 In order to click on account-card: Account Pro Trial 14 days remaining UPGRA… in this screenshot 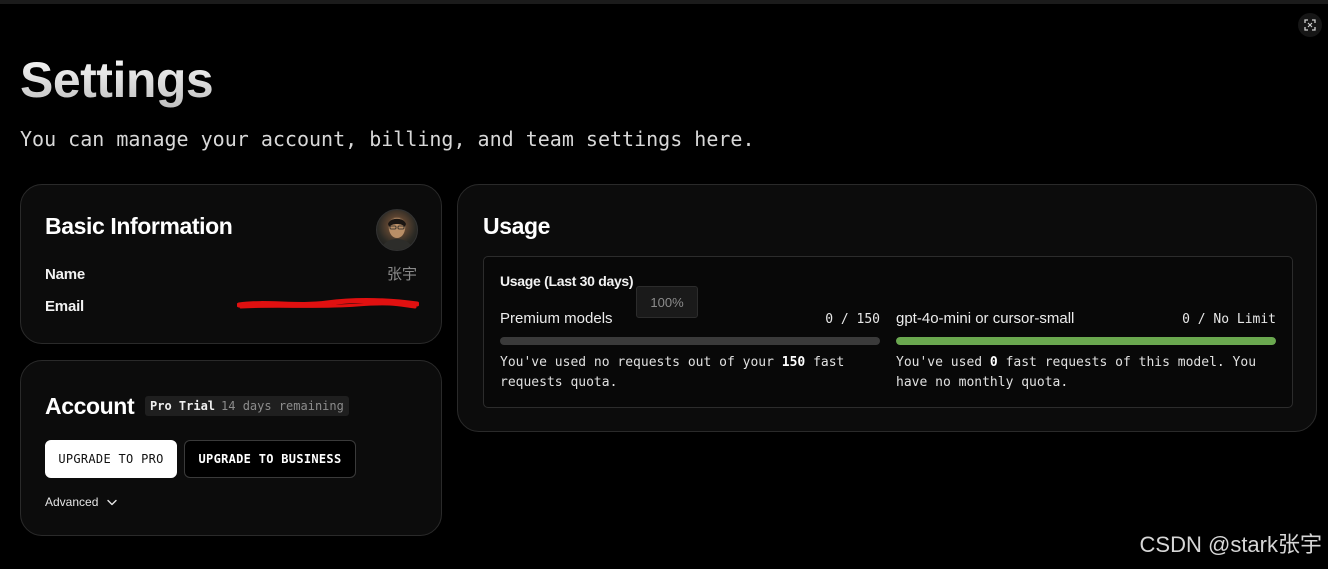, I will do `click(231, 448)`.